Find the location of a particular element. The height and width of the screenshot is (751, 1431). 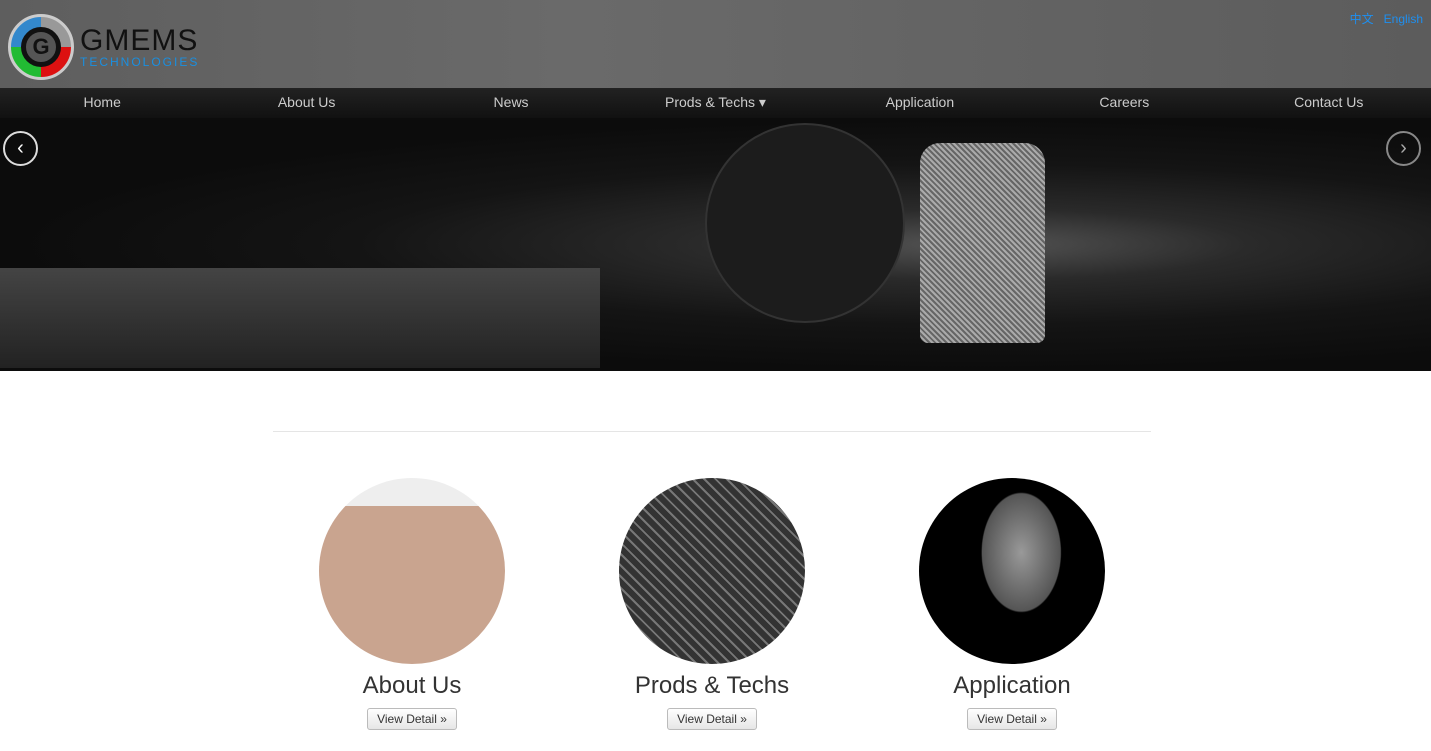

card-about: About Us View Detail » is located at coordinates (412, 604).